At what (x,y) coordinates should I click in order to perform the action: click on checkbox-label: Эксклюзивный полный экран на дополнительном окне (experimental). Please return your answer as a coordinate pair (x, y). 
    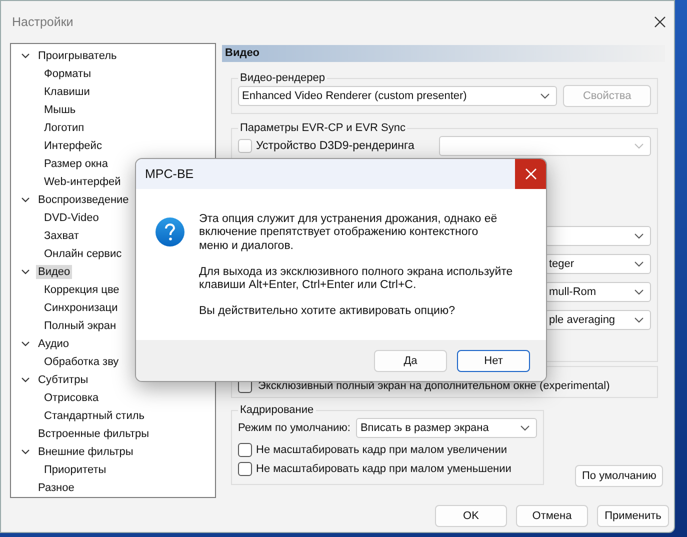
    Looking at the image, I should click on (434, 386).